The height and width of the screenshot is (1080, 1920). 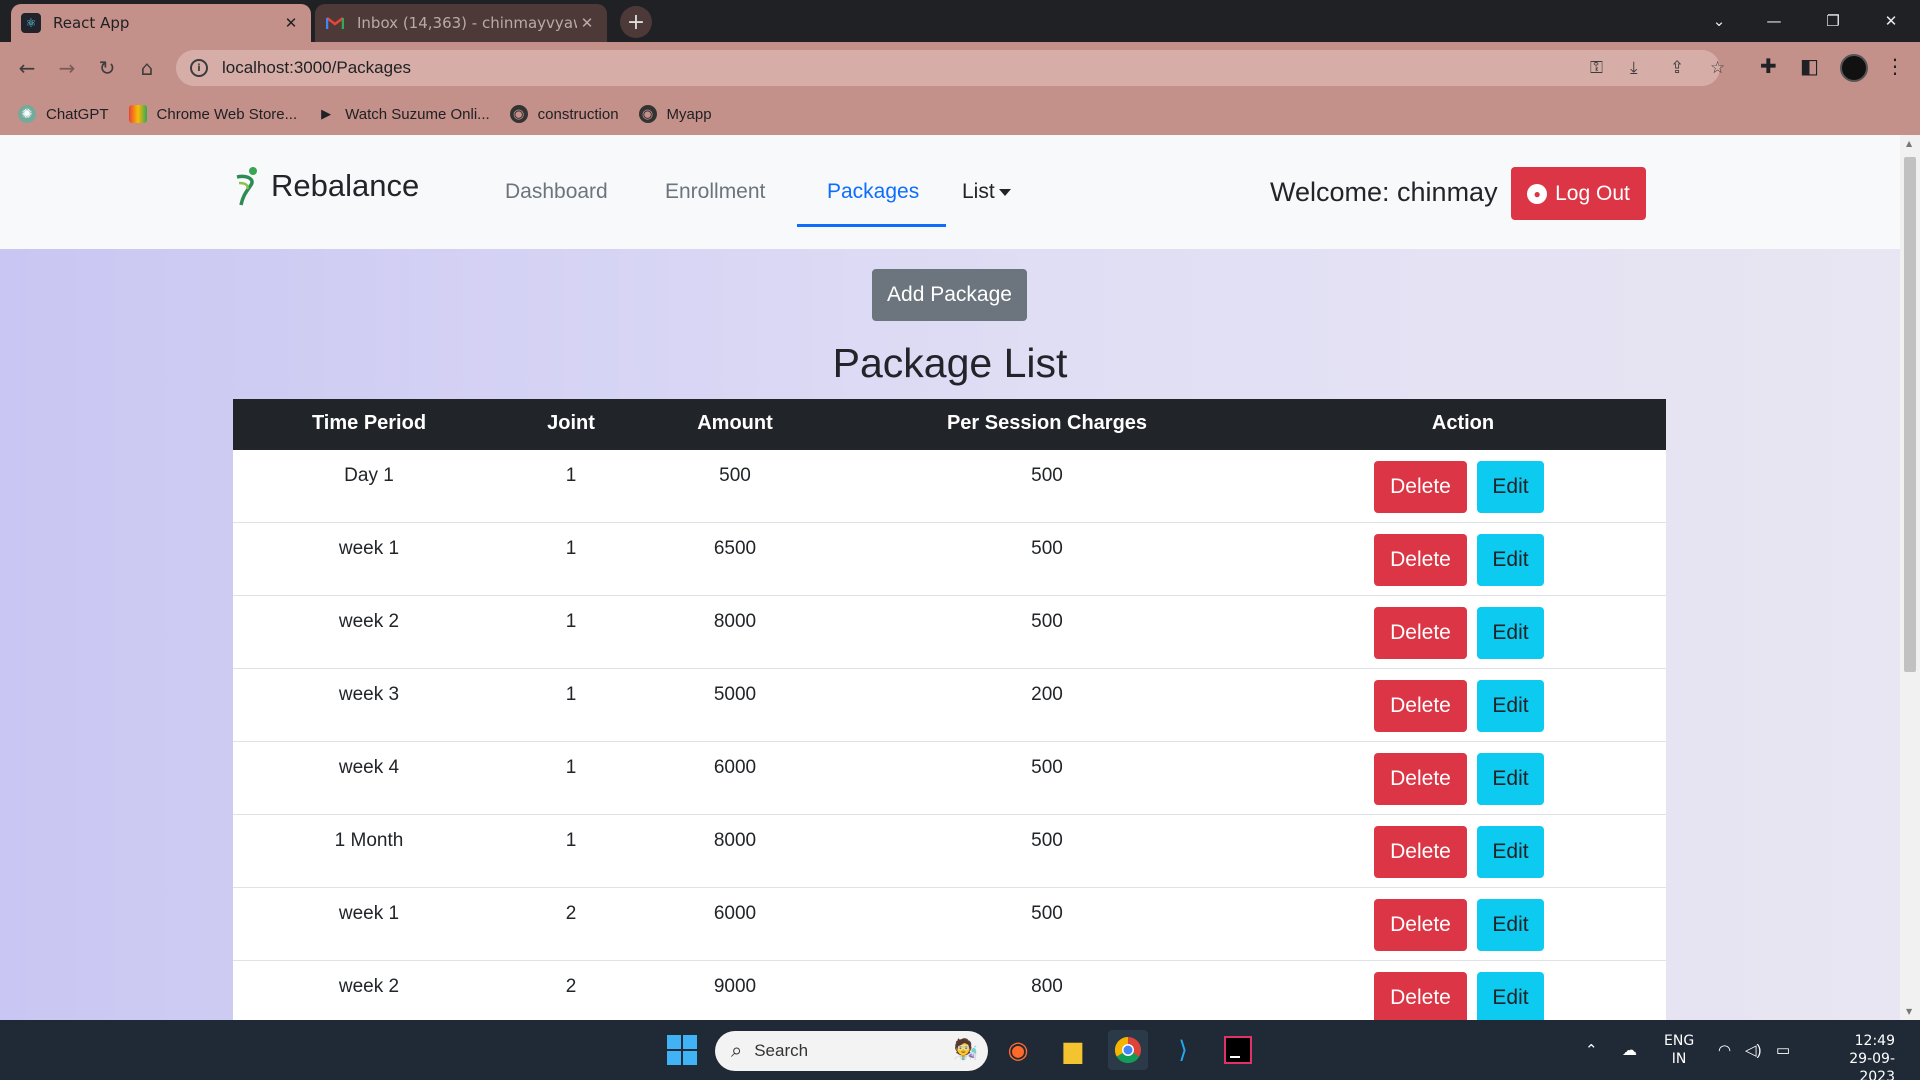 What do you see at coordinates (1717, 68) in the screenshot?
I see `bookmark-star-icon: ☆` at bounding box center [1717, 68].